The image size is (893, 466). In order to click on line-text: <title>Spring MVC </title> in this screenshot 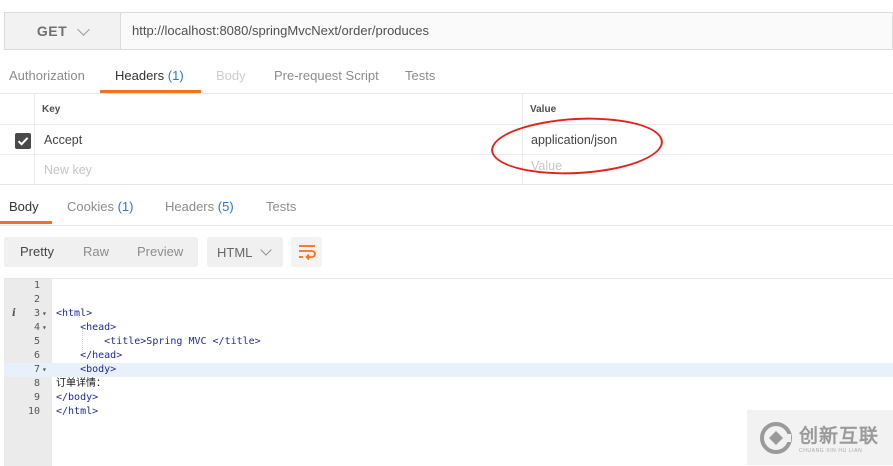, I will do `click(158, 342)`.